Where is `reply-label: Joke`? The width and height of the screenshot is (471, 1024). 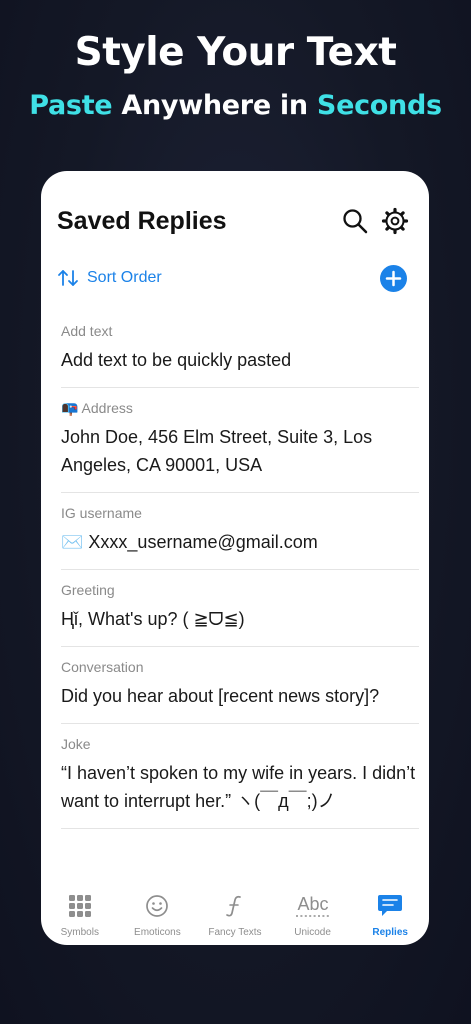 reply-label: Joke is located at coordinates (76, 744).